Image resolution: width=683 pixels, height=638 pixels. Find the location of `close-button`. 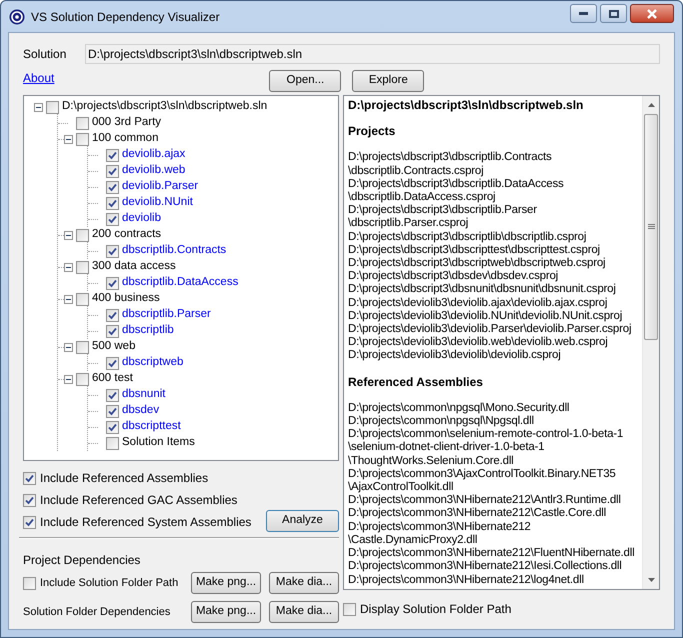

close-button is located at coordinates (652, 13).